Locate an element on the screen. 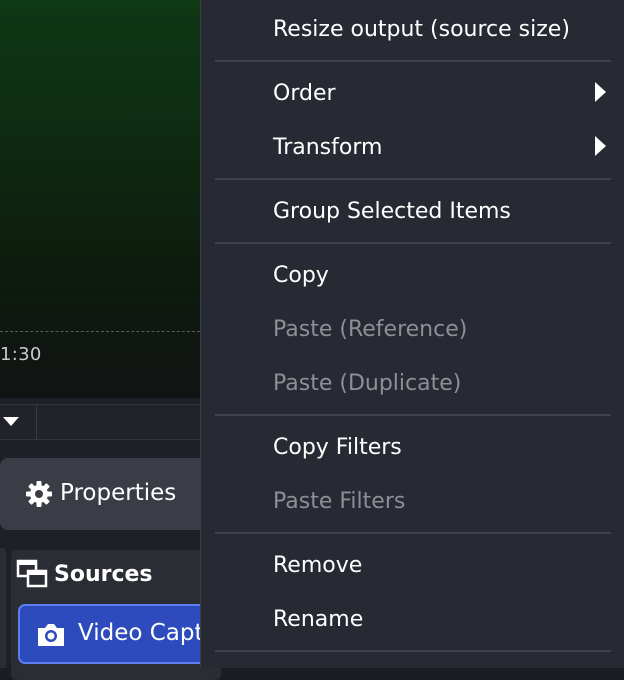 The image size is (624, 680). source-item-video-capture: Video Capt is located at coordinates (120, 634).